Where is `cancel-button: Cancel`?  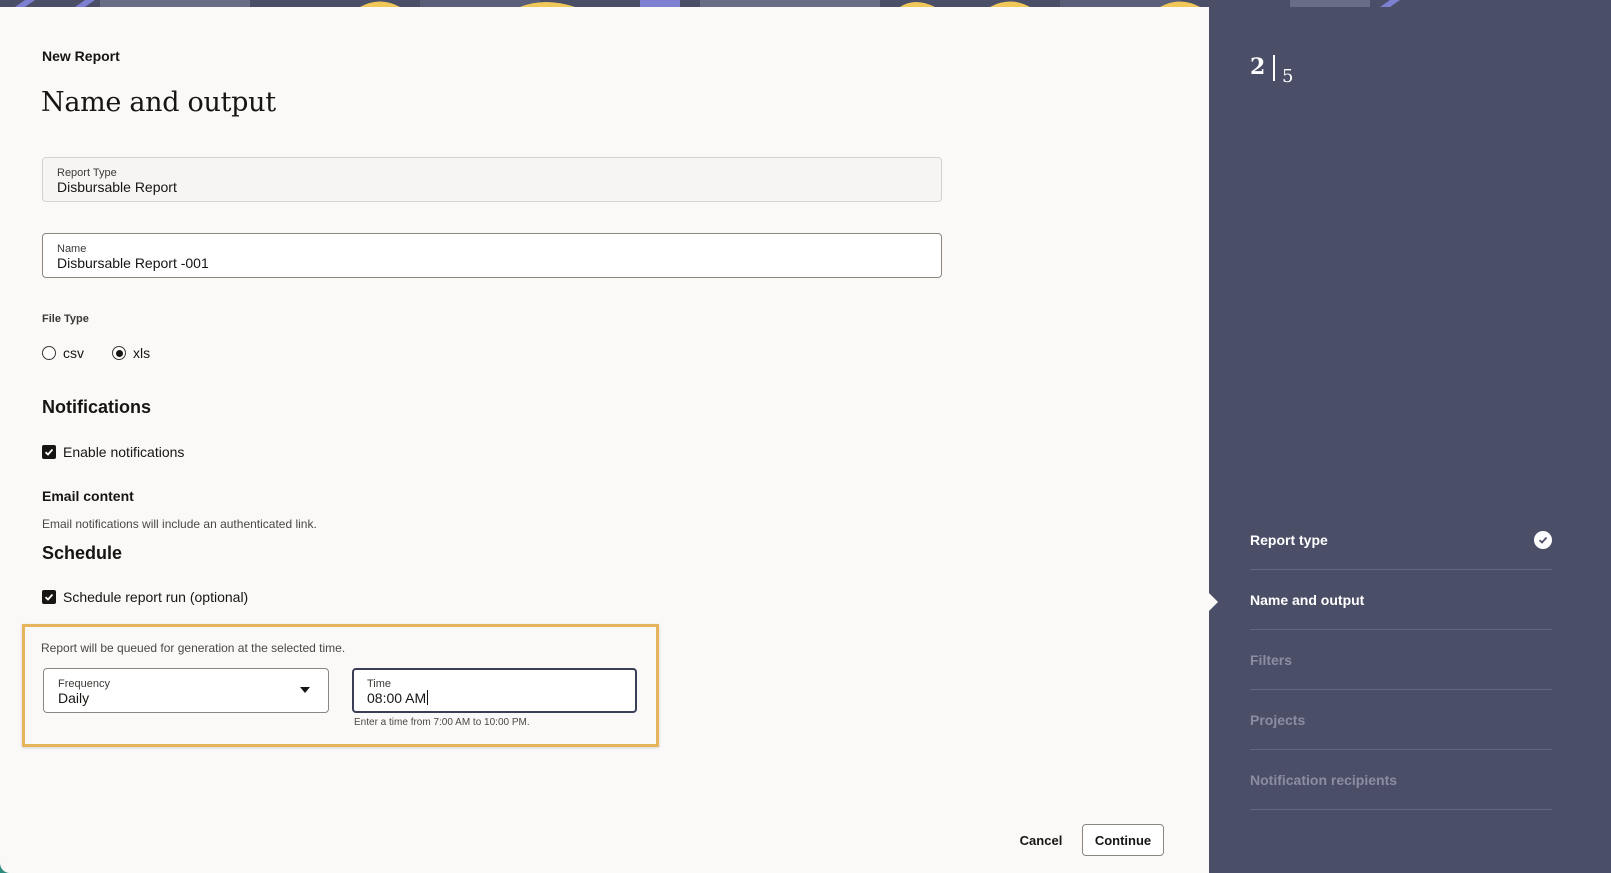 cancel-button: Cancel is located at coordinates (1041, 840).